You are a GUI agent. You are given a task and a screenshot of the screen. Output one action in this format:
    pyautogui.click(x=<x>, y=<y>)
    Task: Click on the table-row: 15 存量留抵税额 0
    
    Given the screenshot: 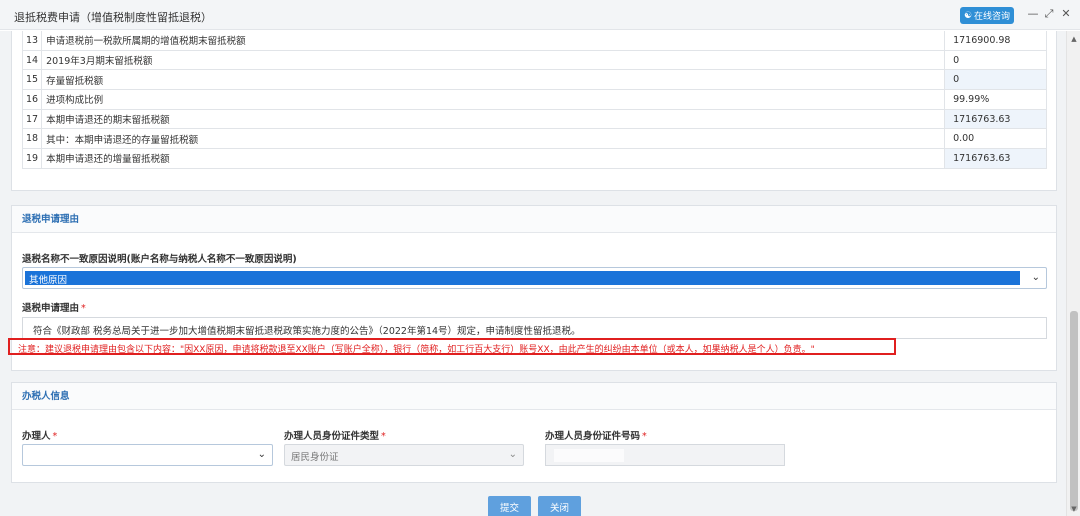 What is the action you would take?
    pyautogui.click(x=534, y=80)
    